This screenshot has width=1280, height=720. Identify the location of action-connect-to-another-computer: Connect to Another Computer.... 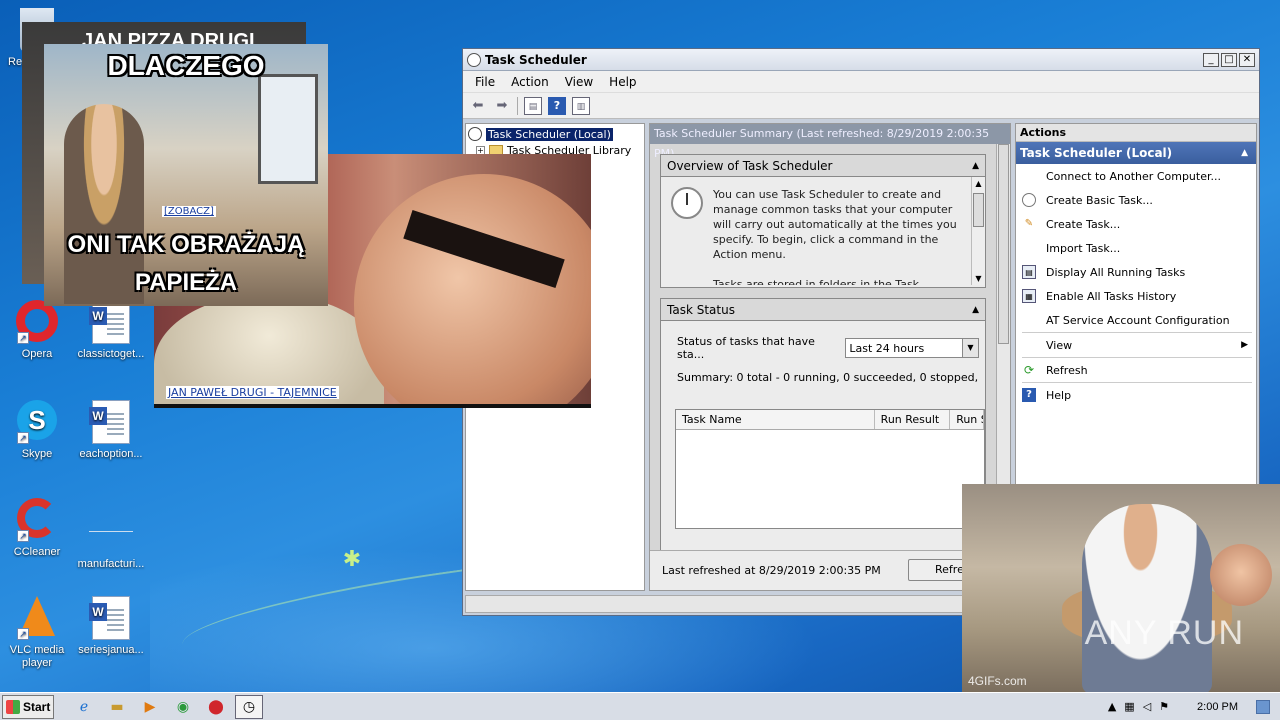
(1136, 176).